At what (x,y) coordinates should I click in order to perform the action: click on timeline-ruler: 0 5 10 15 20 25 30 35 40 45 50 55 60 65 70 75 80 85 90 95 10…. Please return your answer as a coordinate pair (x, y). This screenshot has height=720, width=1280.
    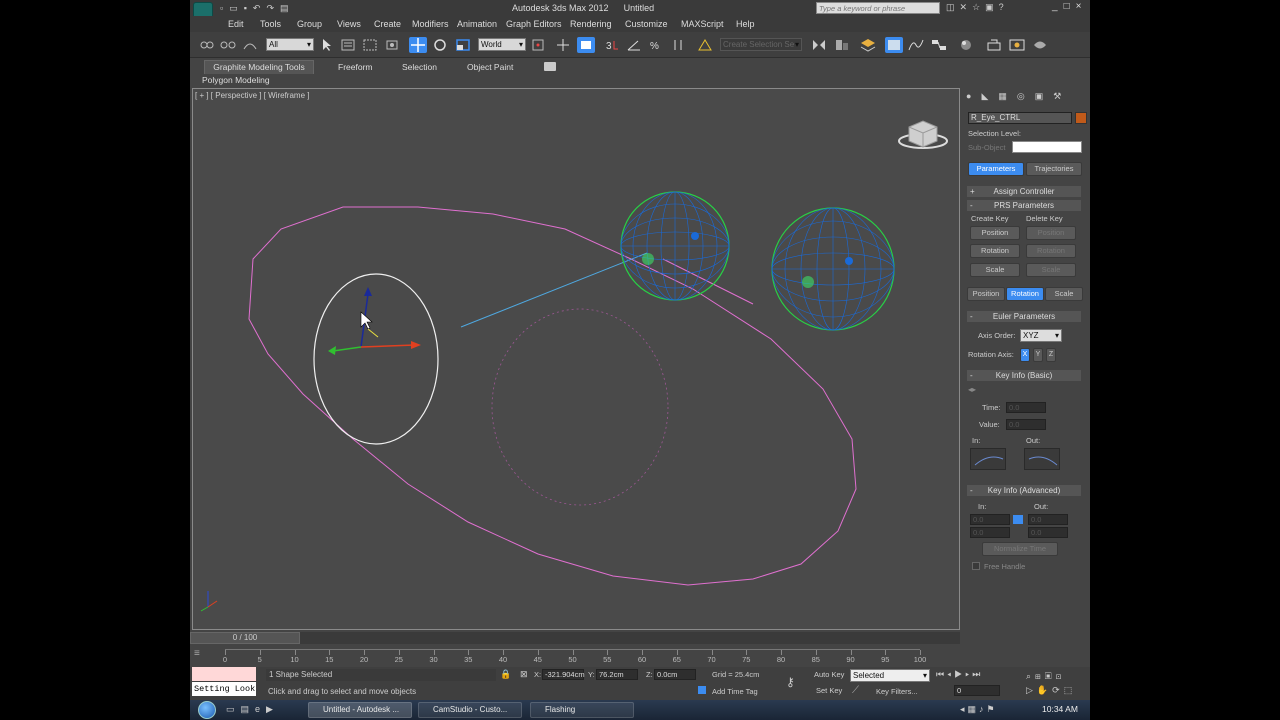
    Looking at the image, I should click on (574, 658).